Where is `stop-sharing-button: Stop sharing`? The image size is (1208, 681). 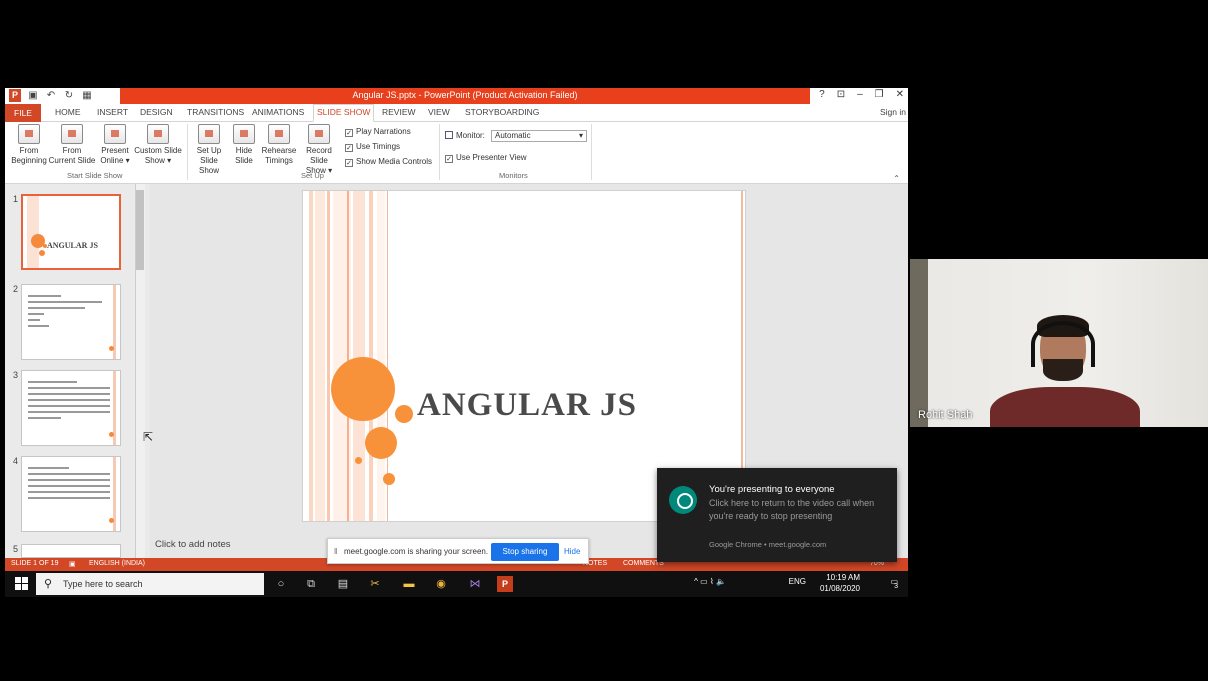
stop-sharing-button: Stop sharing is located at coordinates (525, 552).